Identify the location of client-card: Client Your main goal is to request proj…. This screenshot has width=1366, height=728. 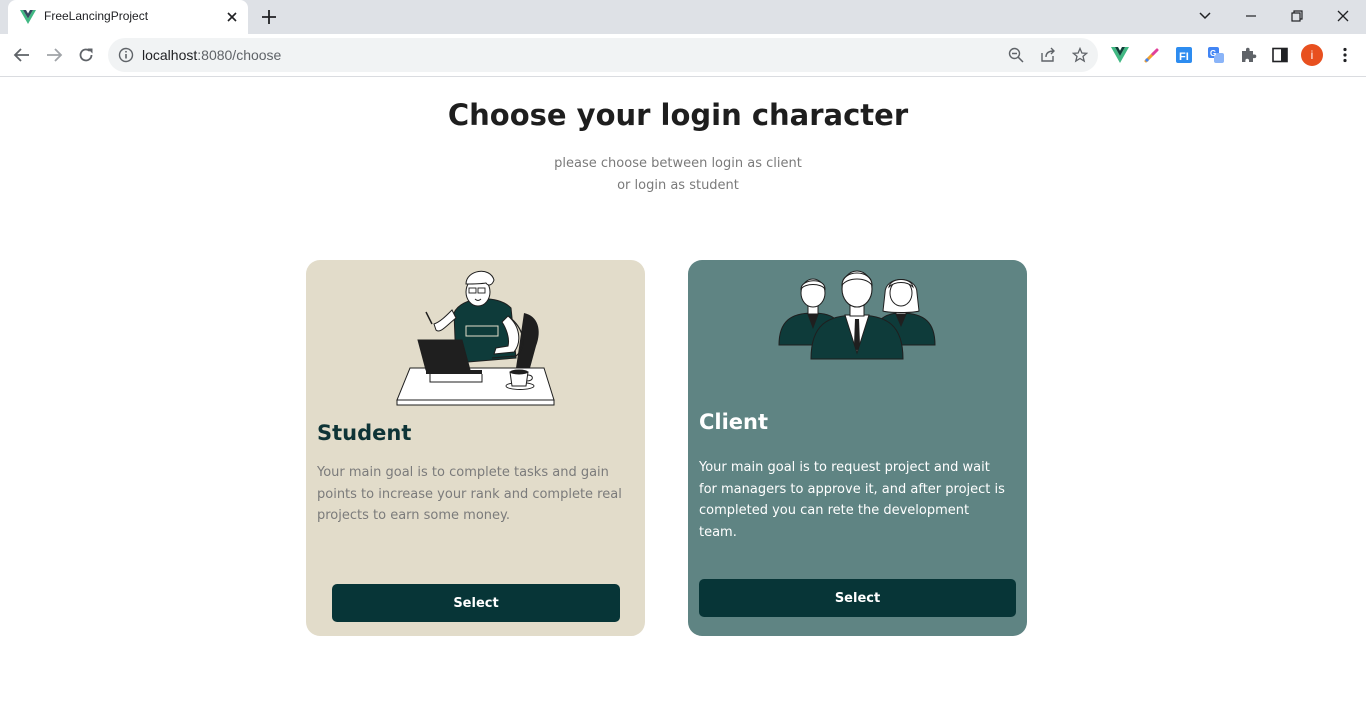
(857, 448).